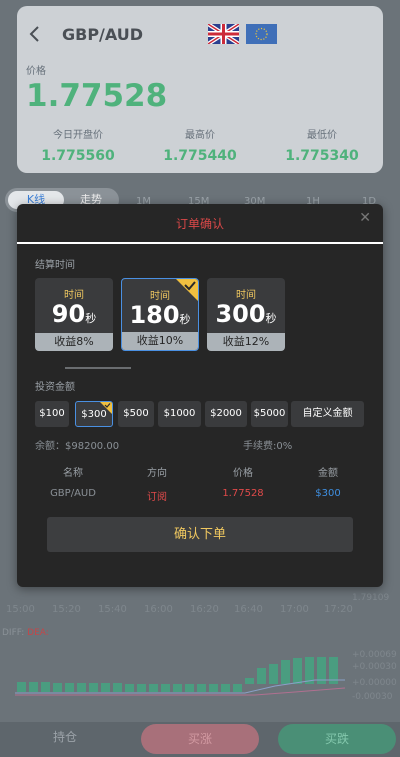  Describe the element at coordinates (65, 736) in the screenshot. I see `positions-button: 持仓` at that location.